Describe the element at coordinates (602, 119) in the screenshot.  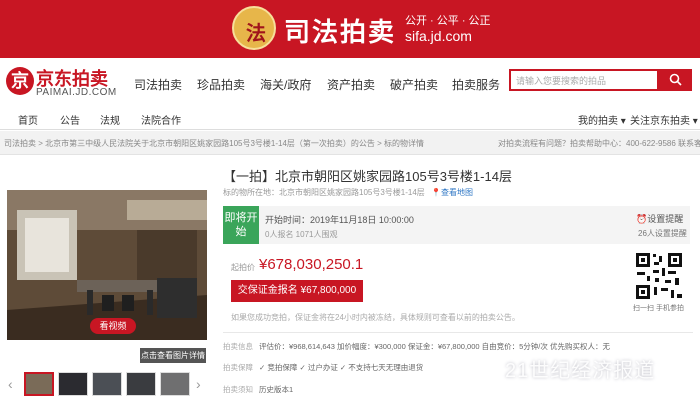
I see `my-auctions-menu: 我的拍卖 ▾` at that location.